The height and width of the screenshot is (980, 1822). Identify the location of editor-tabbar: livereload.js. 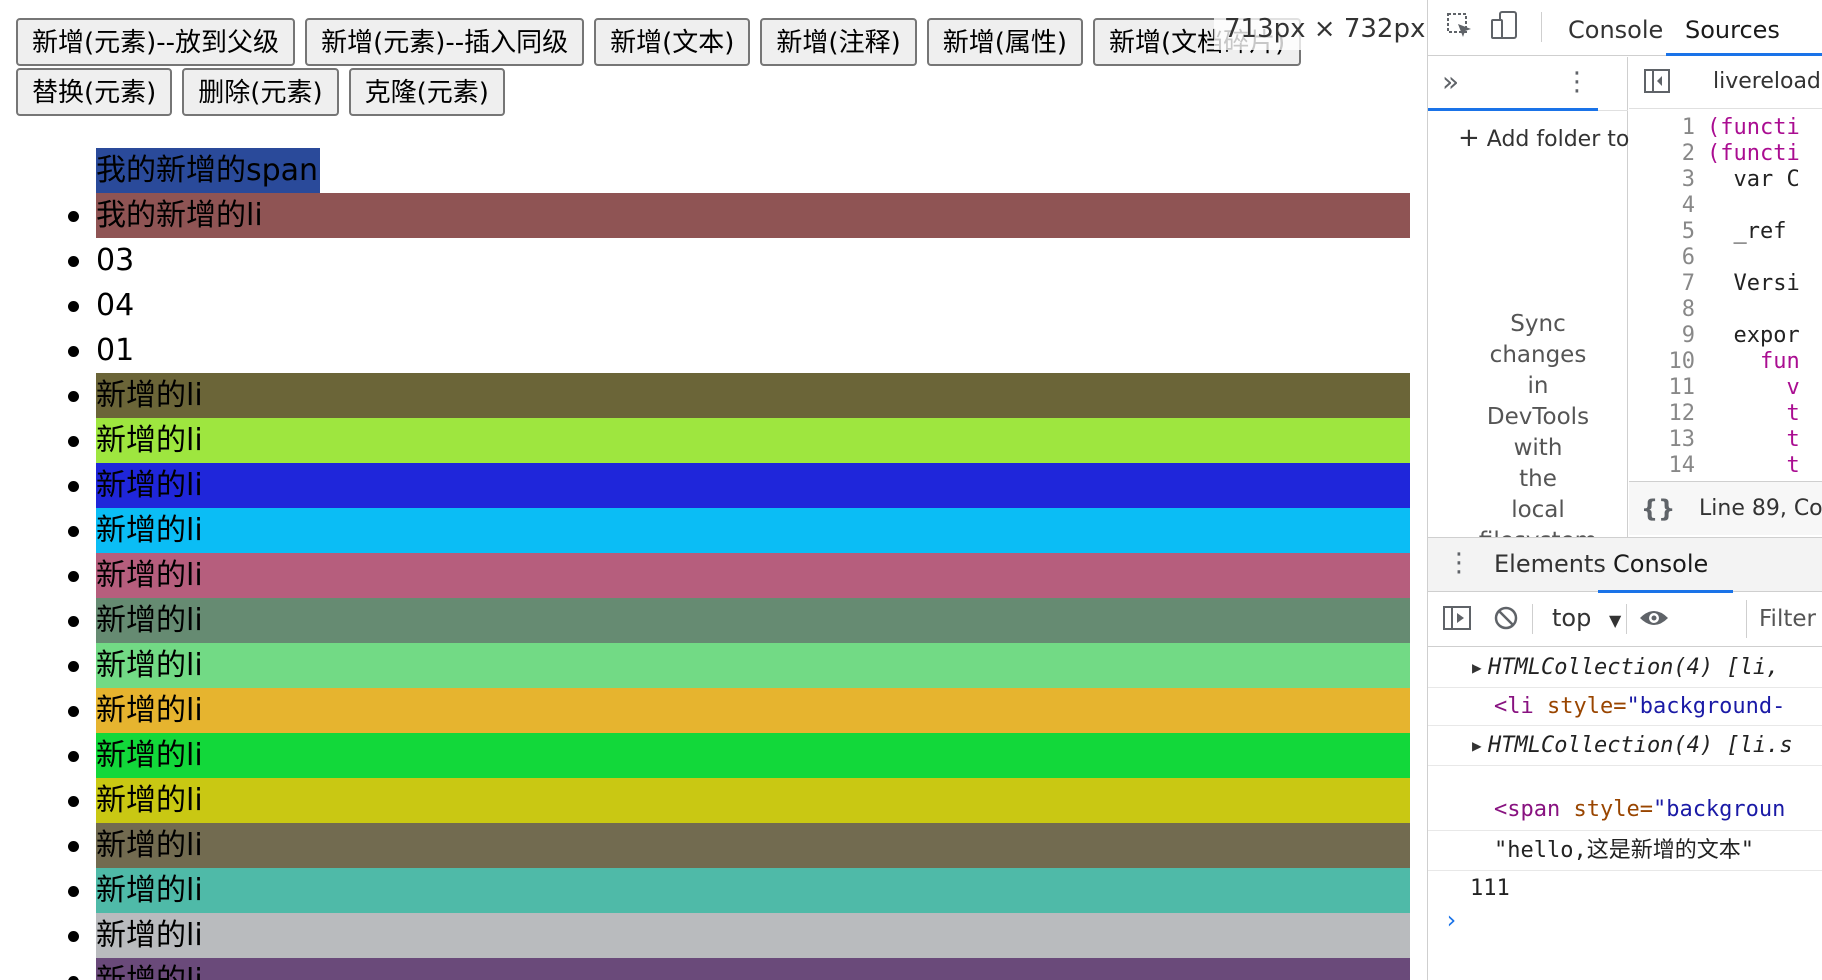
(1725, 83).